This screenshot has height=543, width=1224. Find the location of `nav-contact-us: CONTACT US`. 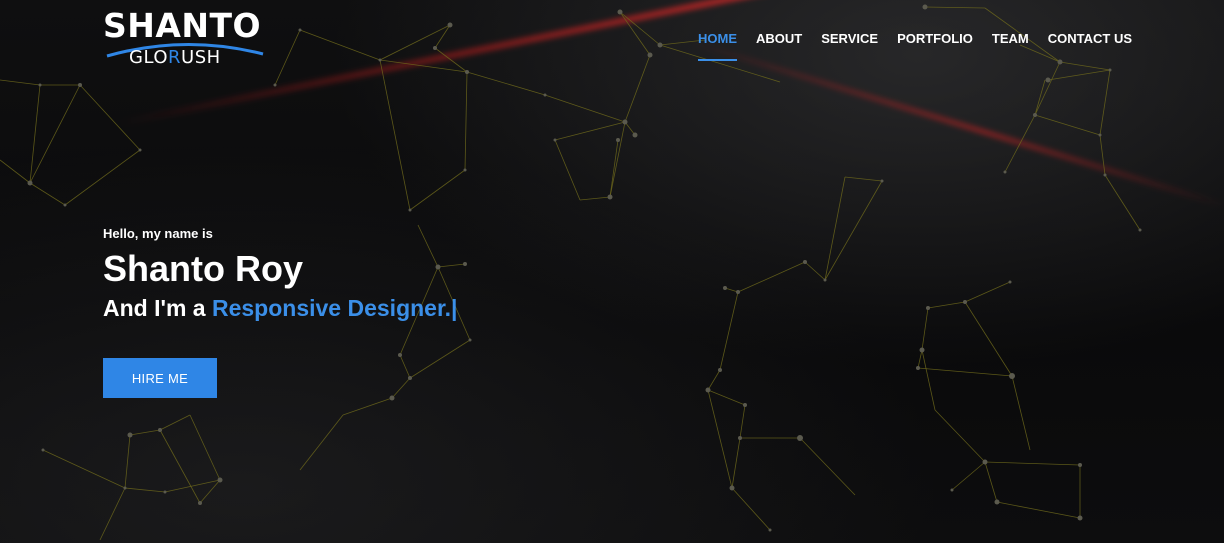

nav-contact-us: CONTACT US is located at coordinates (1090, 45).